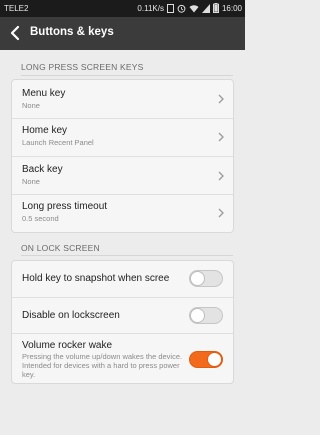  What do you see at coordinates (45, 130) in the screenshot?
I see `item-label: Home key` at bounding box center [45, 130].